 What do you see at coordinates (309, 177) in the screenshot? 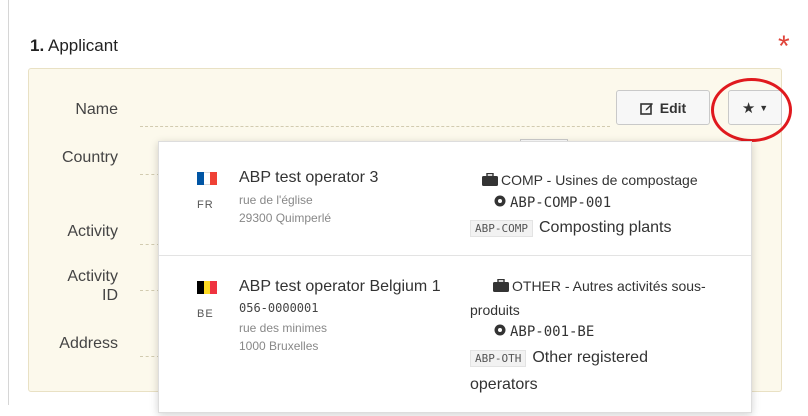
I see `operator-name: ABP test operator 3` at bounding box center [309, 177].